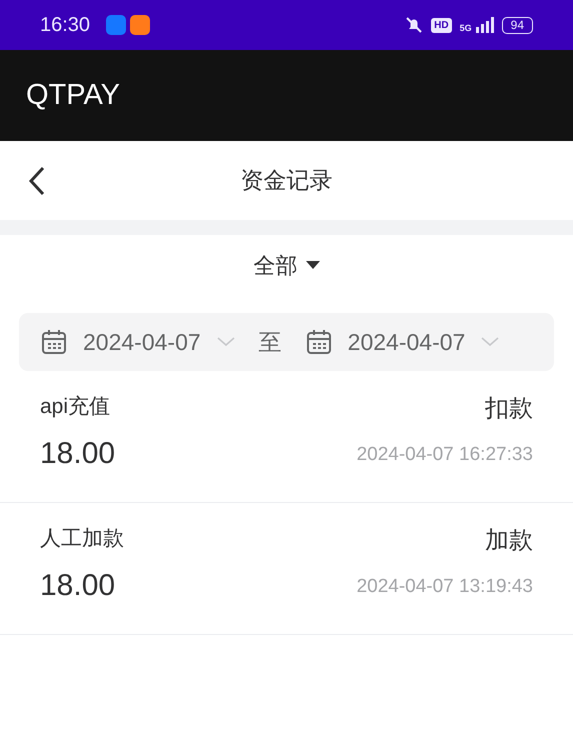 The image size is (573, 750). I want to click on network-label: 5G, so click(466, 28).